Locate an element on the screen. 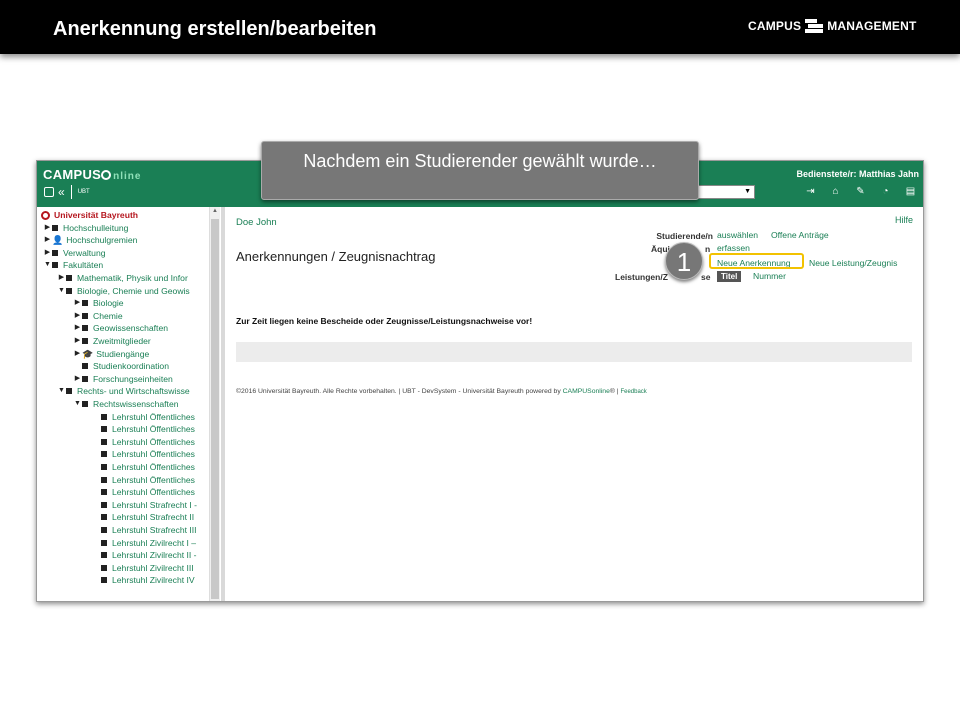 The width and height of the screenshot is (960, 720). dashboard-icon: ◔ is located at coordinates (885, 191).